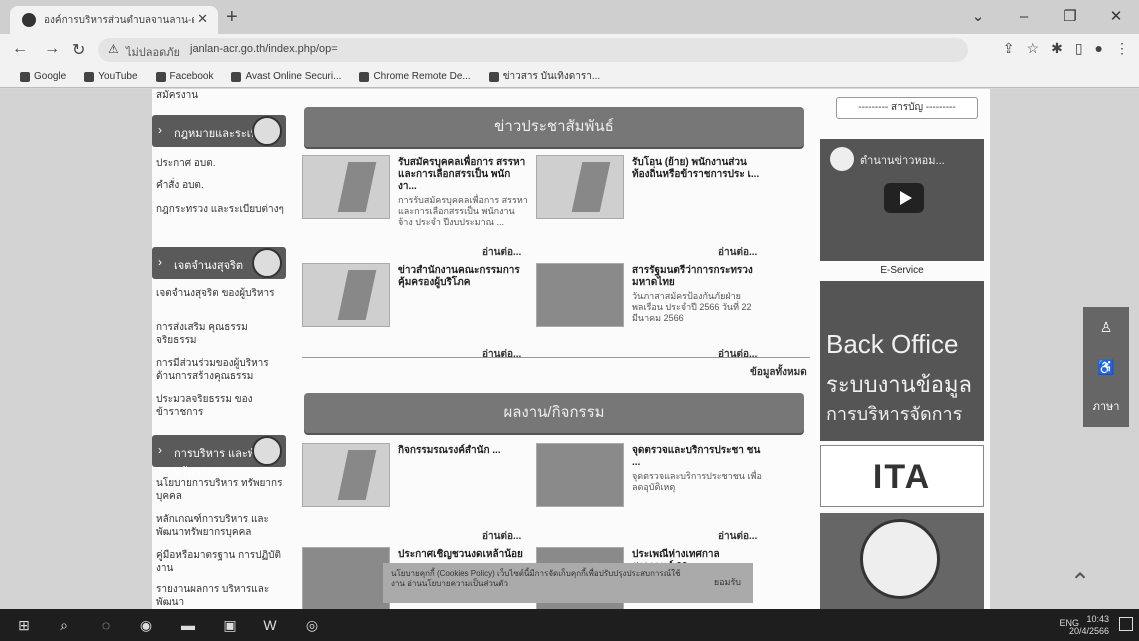  I want to click on nav-item: หลักเกณฑ์การบริหาร และพัฒนาทรัพยากรบุคคล, so click(221, 526).